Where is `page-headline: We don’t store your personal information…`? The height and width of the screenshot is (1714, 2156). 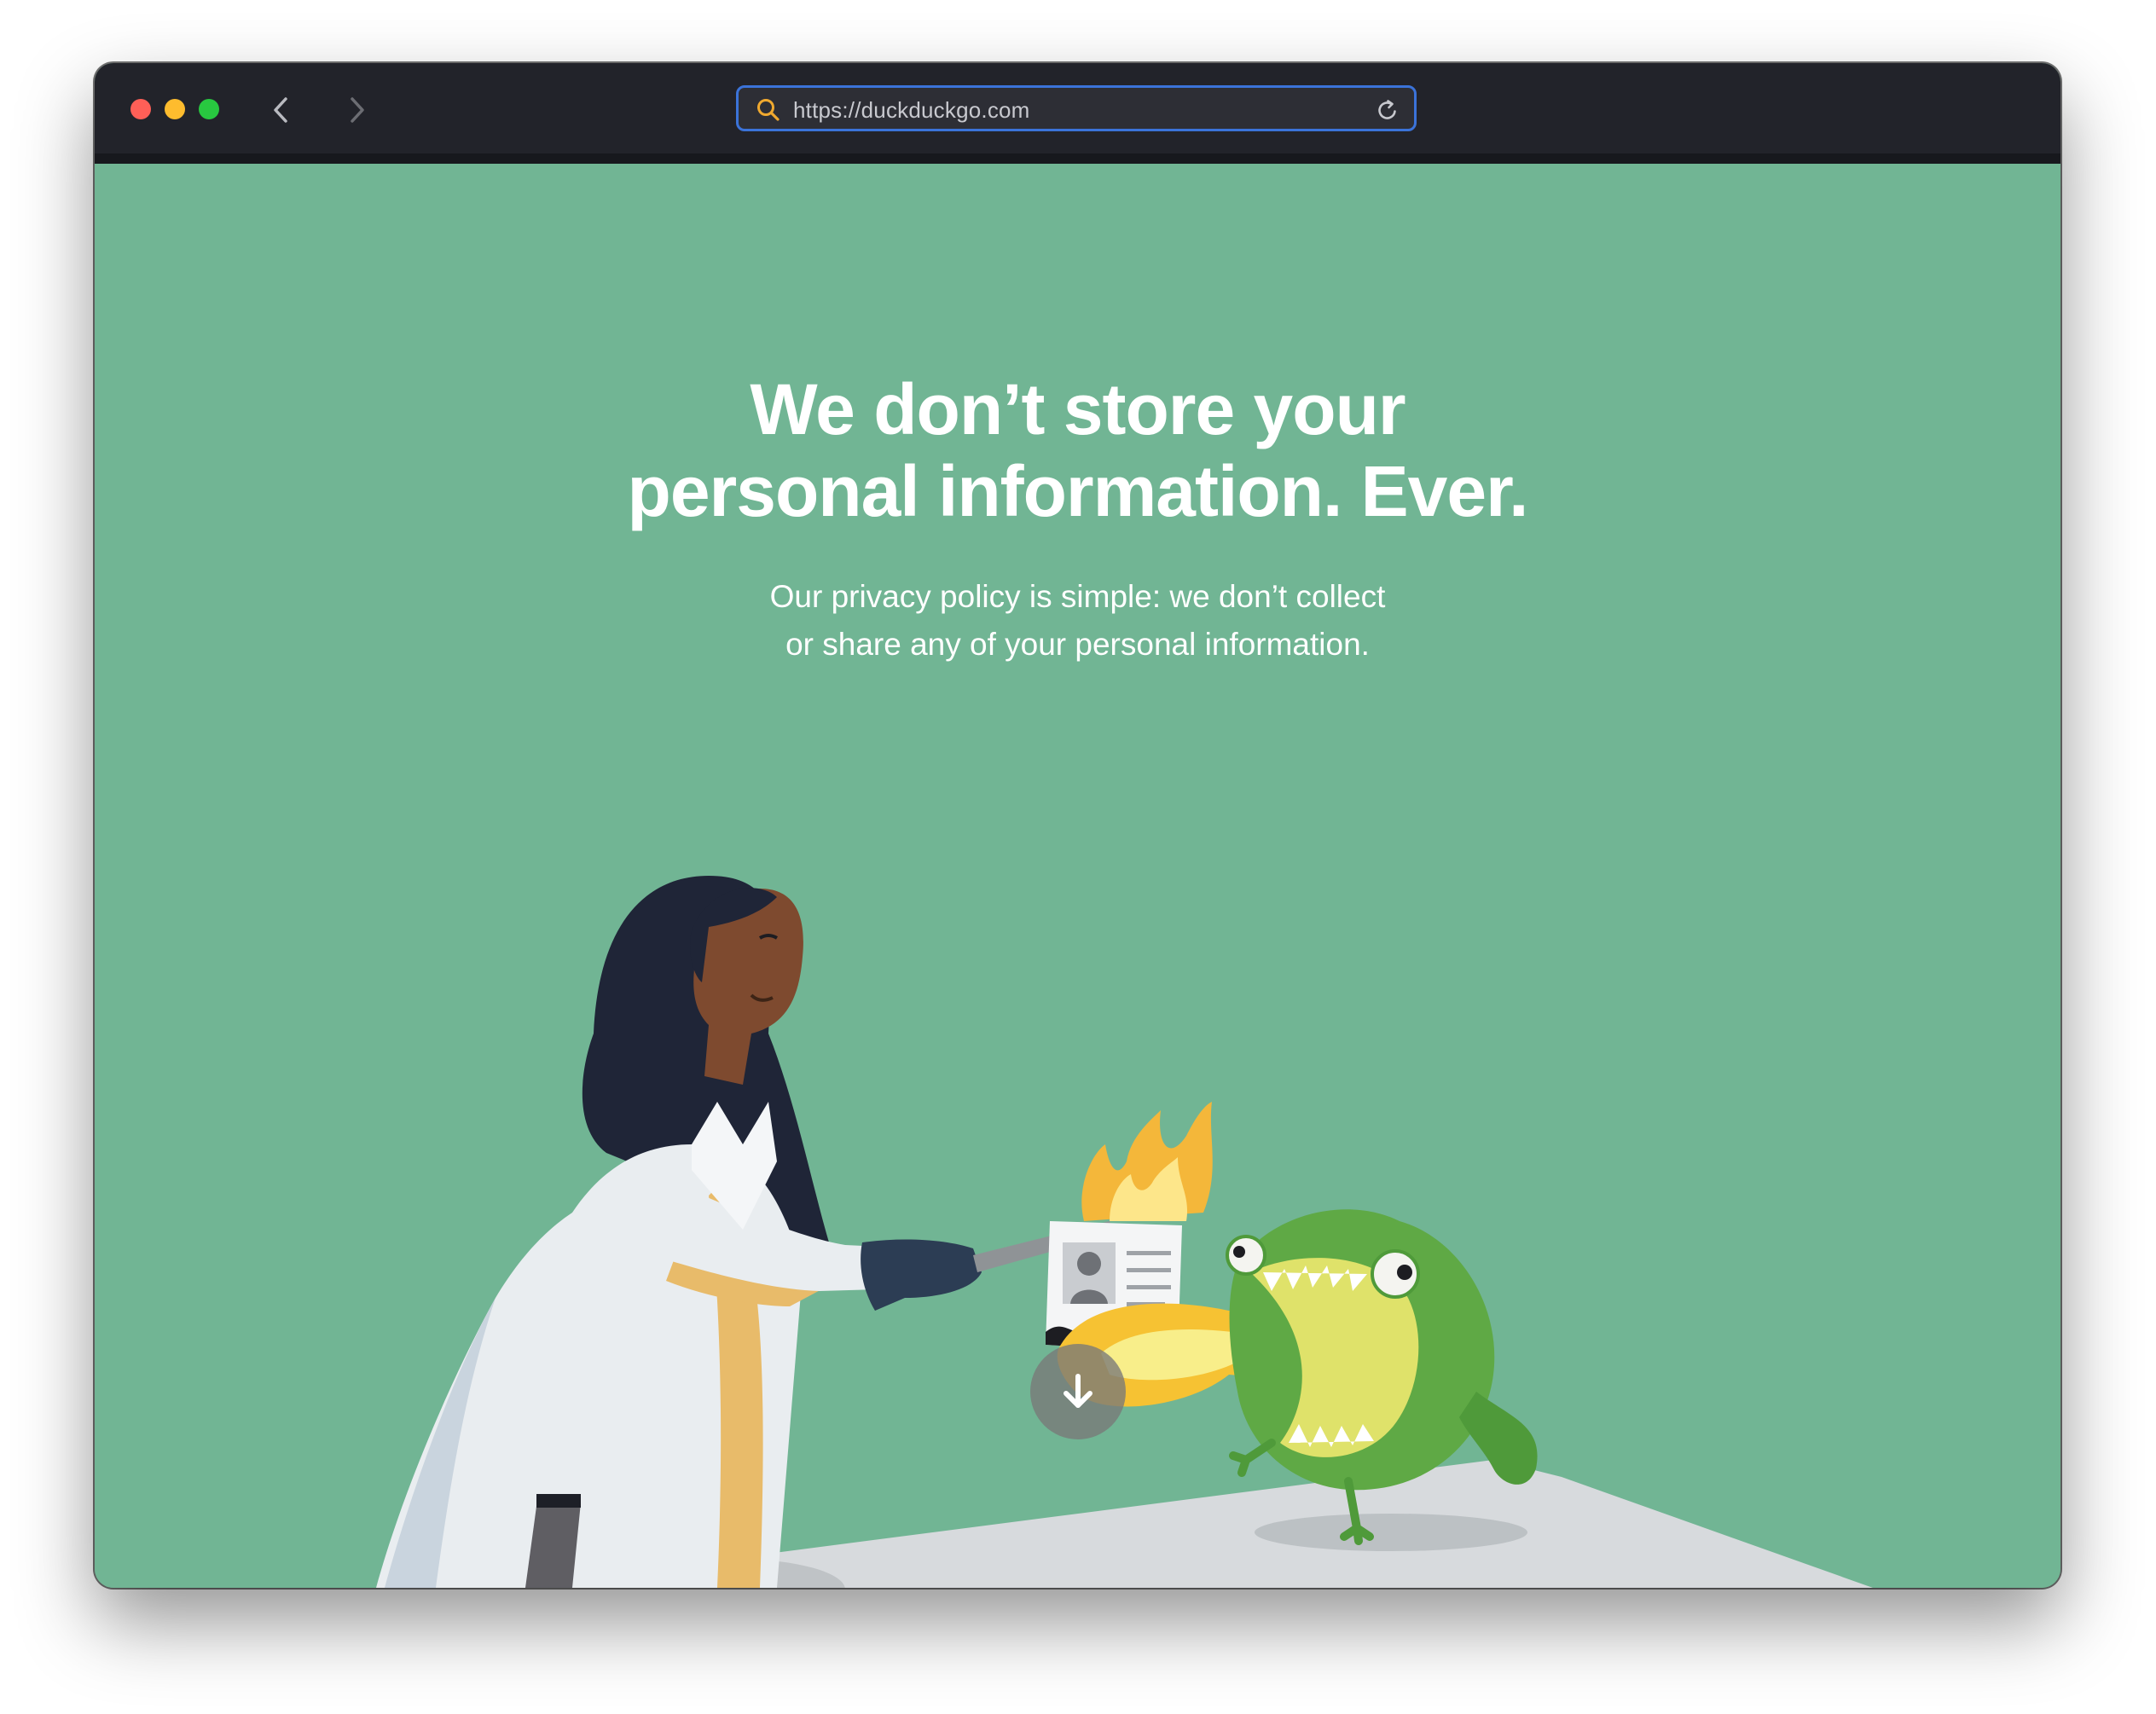 page-headline: We don’t store your personal information… is located at coordinates (1077, 450).